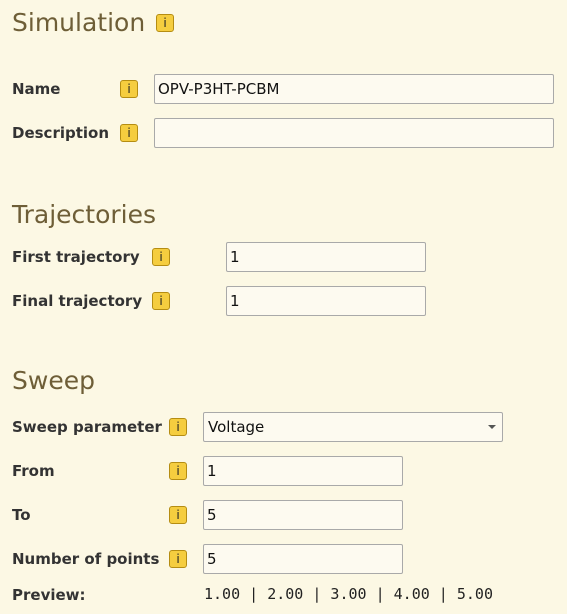 The height and width of the screenshot is (614, 567). Describe the element at coordinates (161, 301) in the screenshot. I see `final-trajectory-info-icon: i` at that location.